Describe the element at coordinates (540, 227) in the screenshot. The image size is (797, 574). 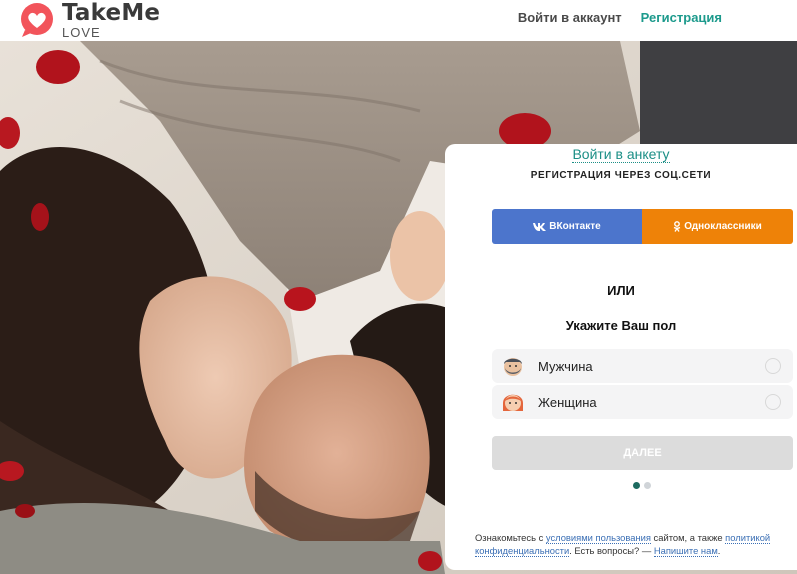
I see `vk-icon` at that location.